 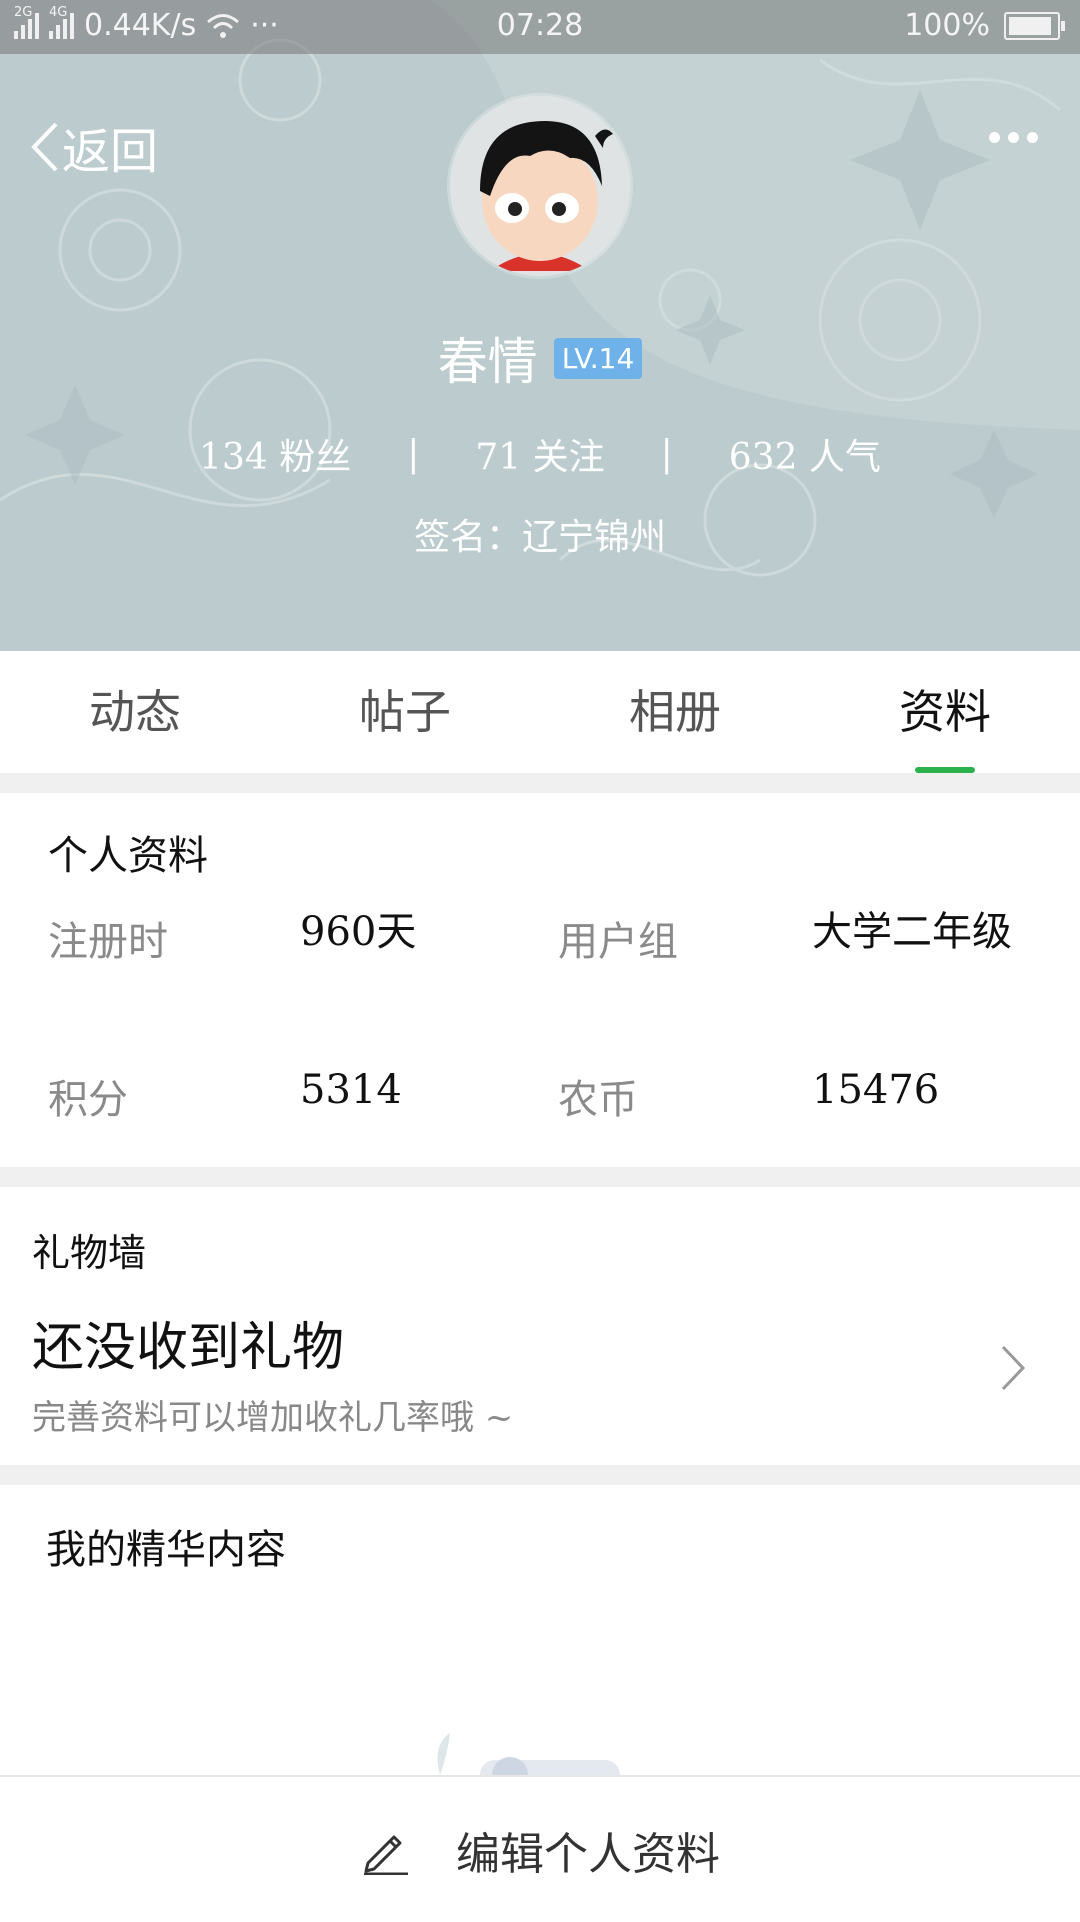 I want to click on more-dots-icon, so click(x=994, y=137).